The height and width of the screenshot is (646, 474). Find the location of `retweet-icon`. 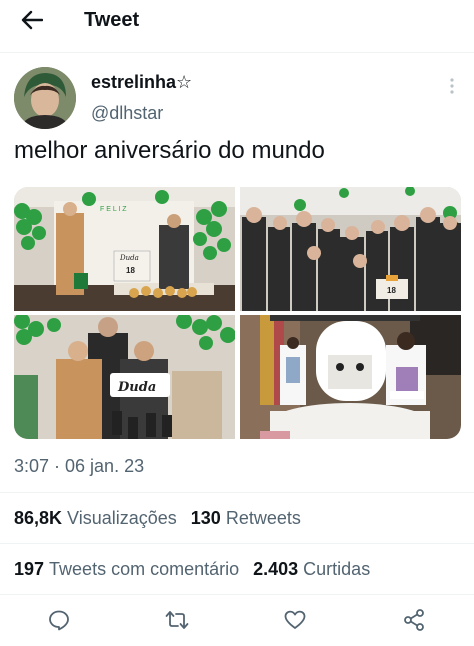

retweet-icon is located at coordinates (177, 622).